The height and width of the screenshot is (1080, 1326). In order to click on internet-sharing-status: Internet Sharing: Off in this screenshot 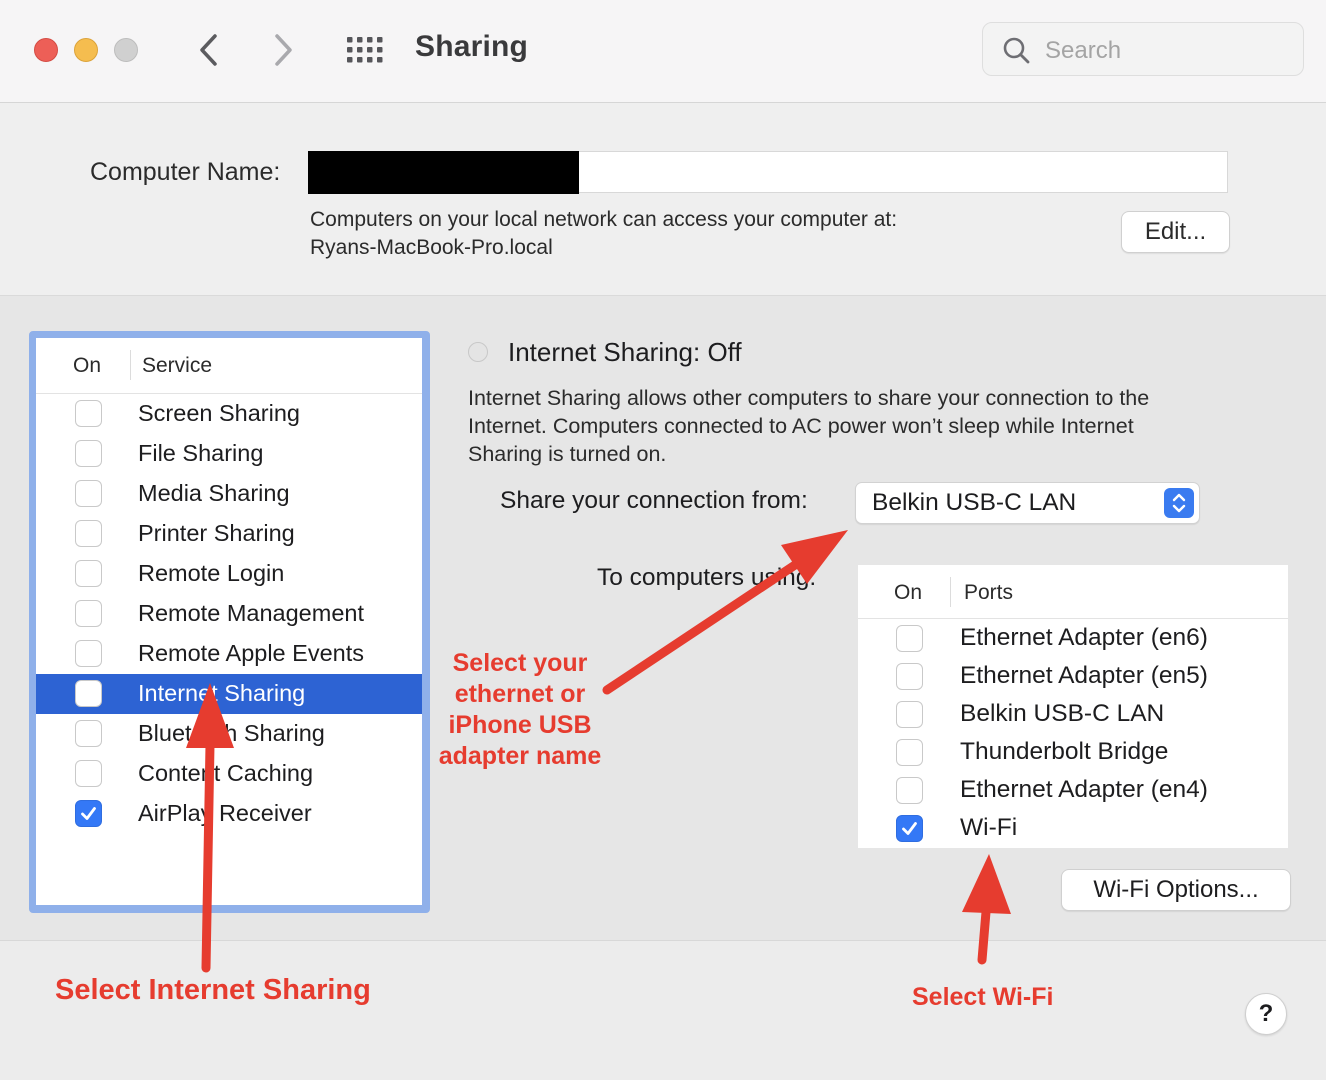, I will do `click(625, 352)`.